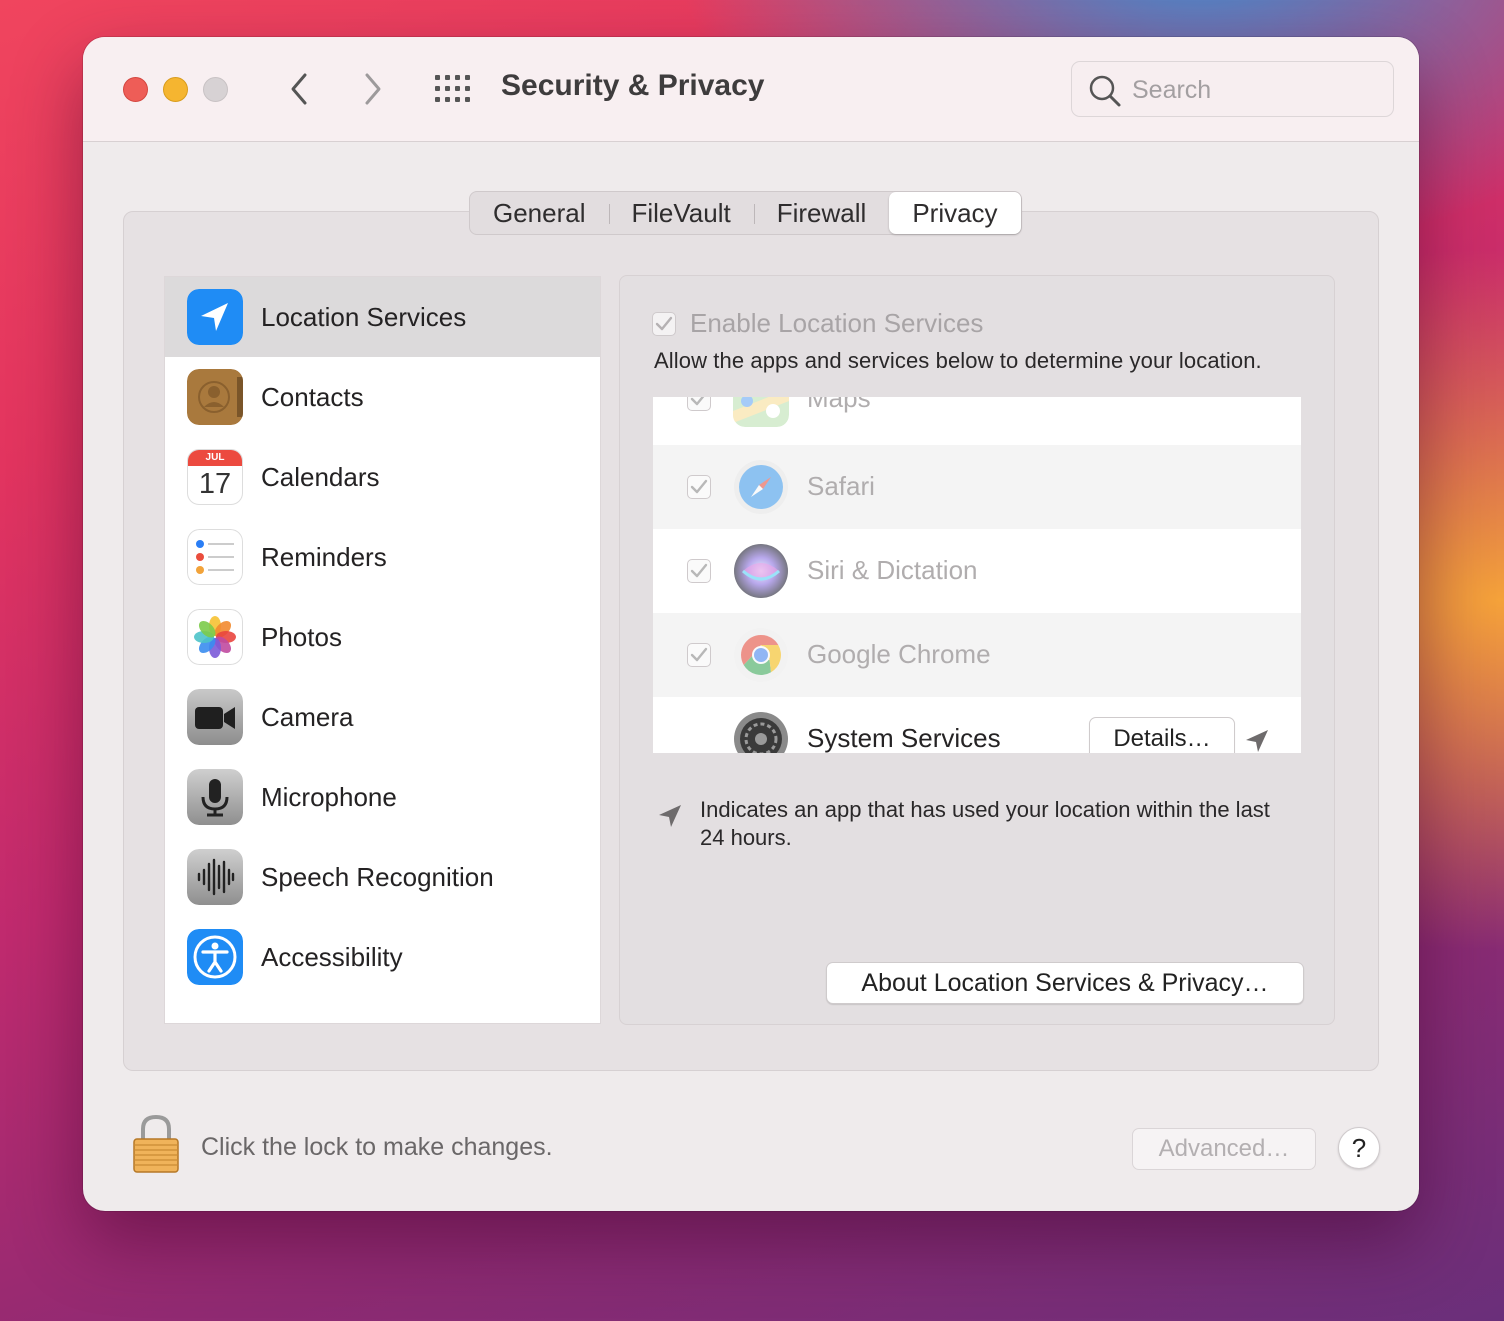 Image resolution: width=1504 pixels, height=1321 pixels. I want to click on chevron-left-icon, so click(299, 89).